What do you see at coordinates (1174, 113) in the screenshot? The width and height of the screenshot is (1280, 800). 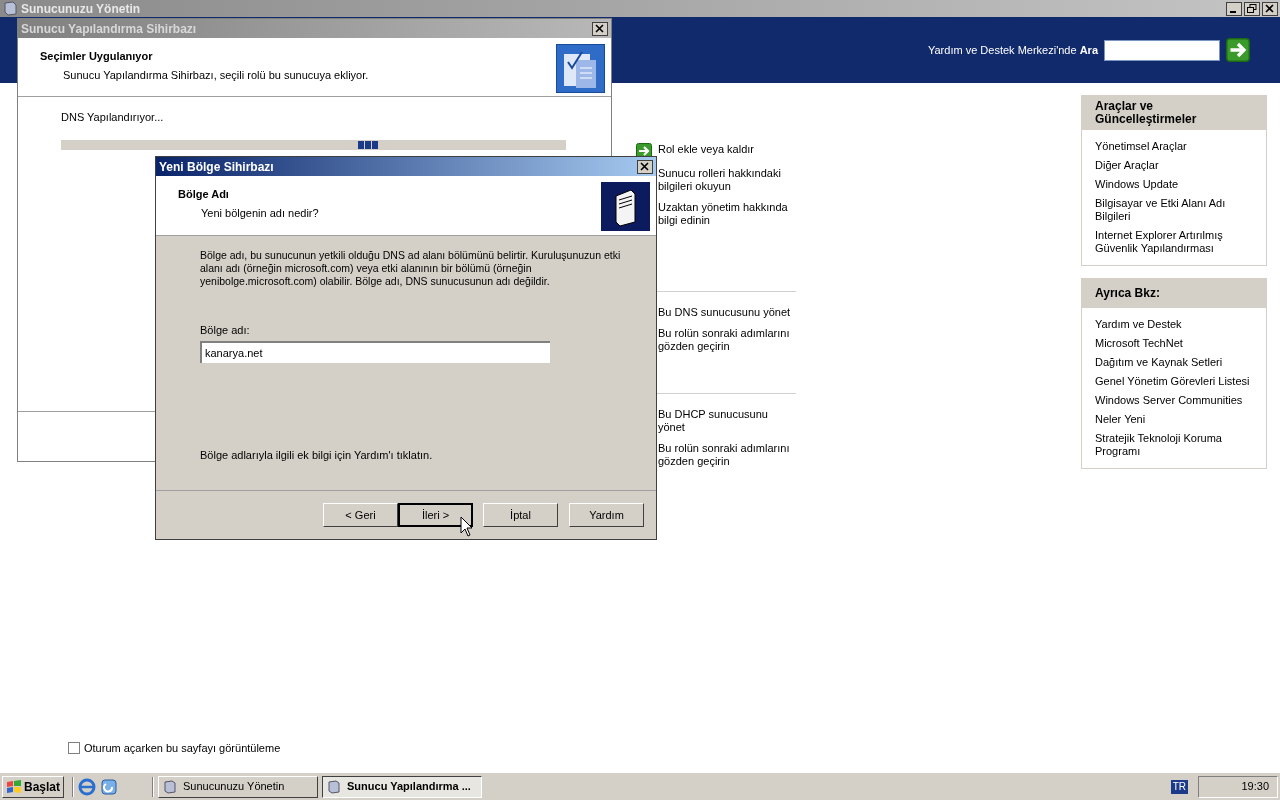 I see `panel-heading: Araçlar ve Güncelleştirmeler` at bounding box center [1174, 113].